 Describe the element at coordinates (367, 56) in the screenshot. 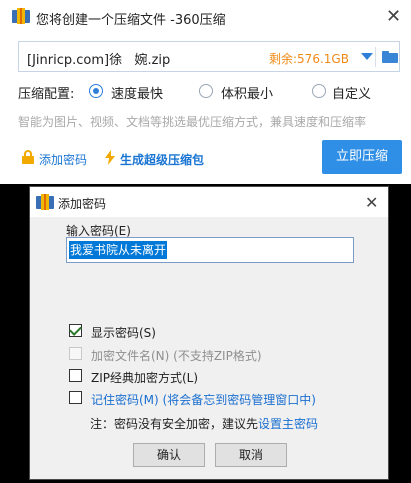

I see `dropdown-arrow-icon` at that location.